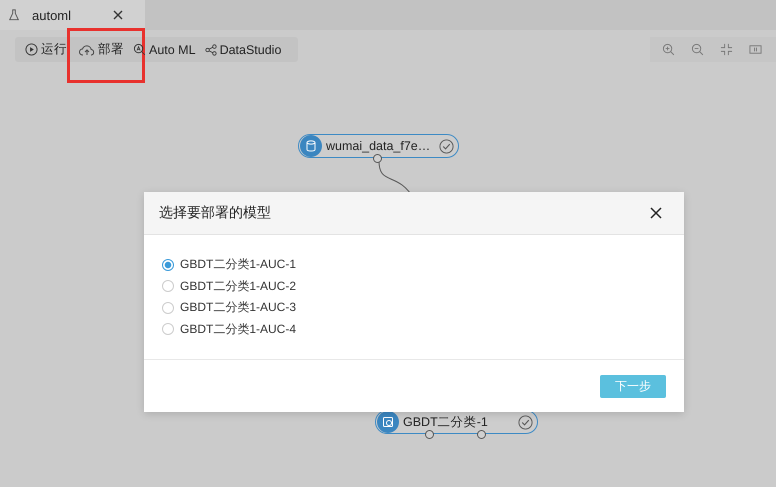 The width and height of the screenshot is (776, 487). Describe the element at coordinates (726, 49) in the screenshot. I see `fit-icon` at that location.